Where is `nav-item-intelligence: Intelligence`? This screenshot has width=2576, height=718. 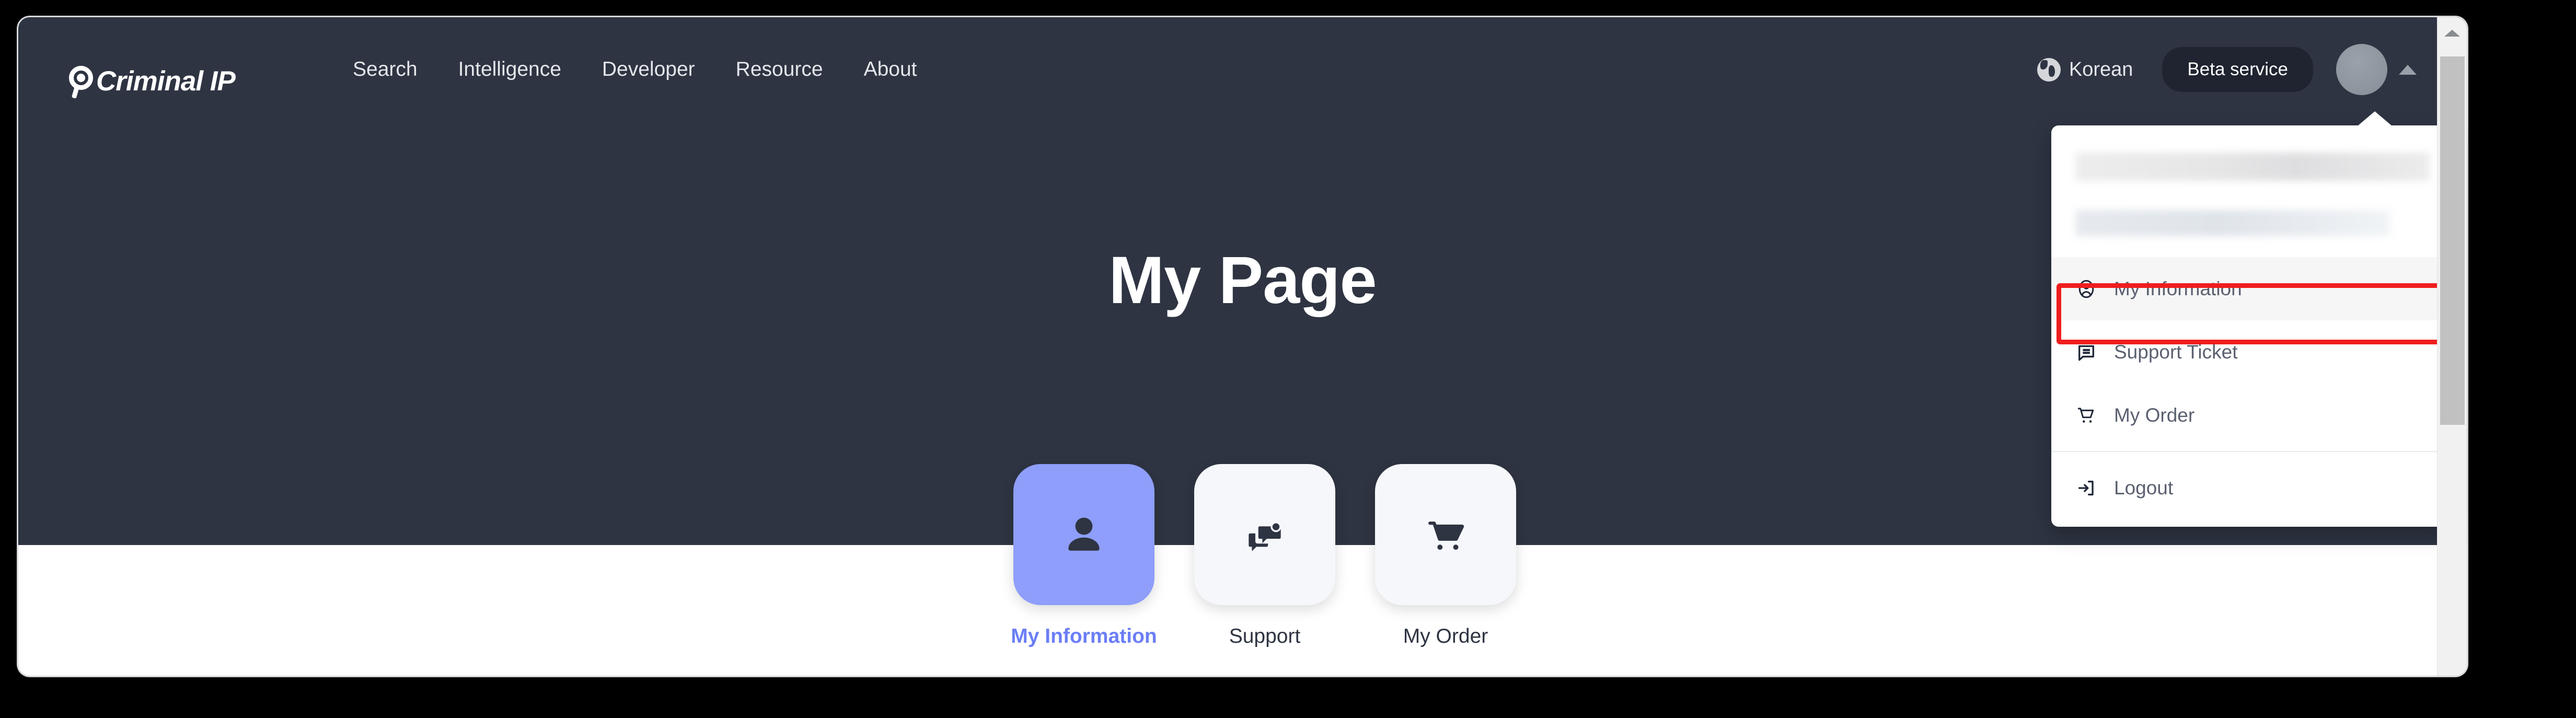 nav-item-intelligence: Intelligence is located at coordinates (510, 69).